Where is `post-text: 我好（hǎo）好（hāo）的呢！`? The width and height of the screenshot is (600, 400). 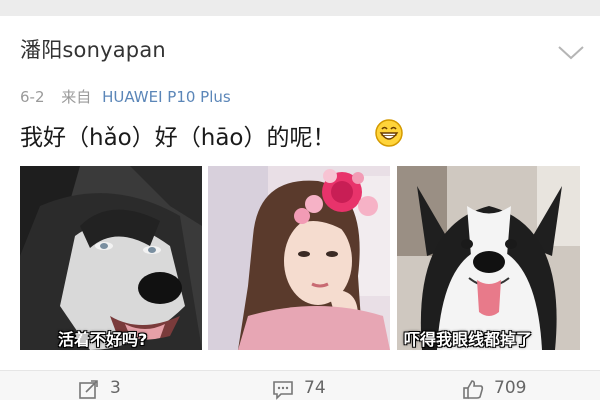
post-text: 我好（hǎo）好（hāo）的呢！ is located at coordinates (178, 138).